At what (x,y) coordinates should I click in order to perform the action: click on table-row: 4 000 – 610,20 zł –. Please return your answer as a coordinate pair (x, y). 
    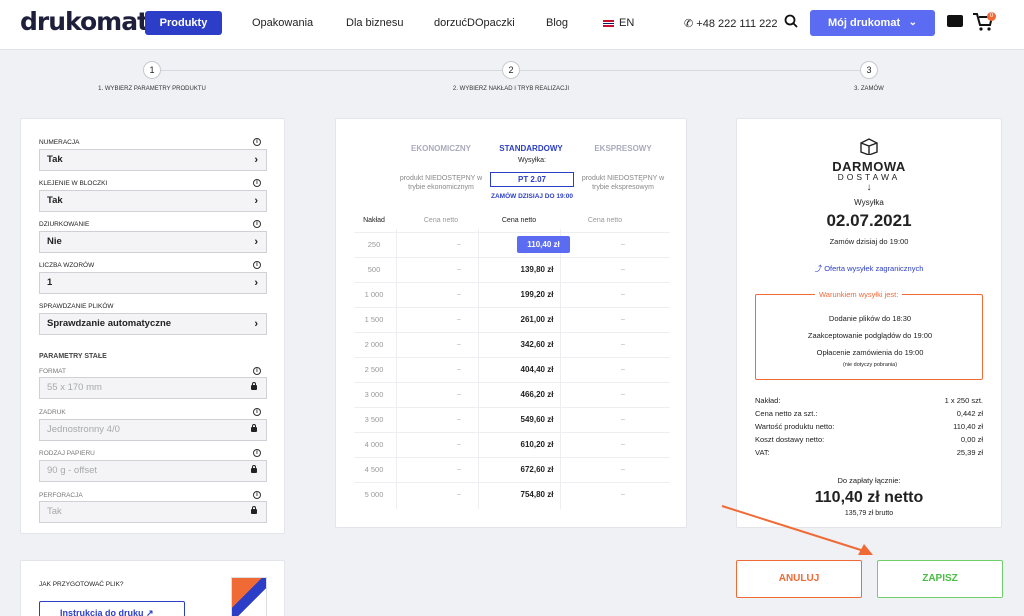
    Looking at the image, I should click on (512, 444).